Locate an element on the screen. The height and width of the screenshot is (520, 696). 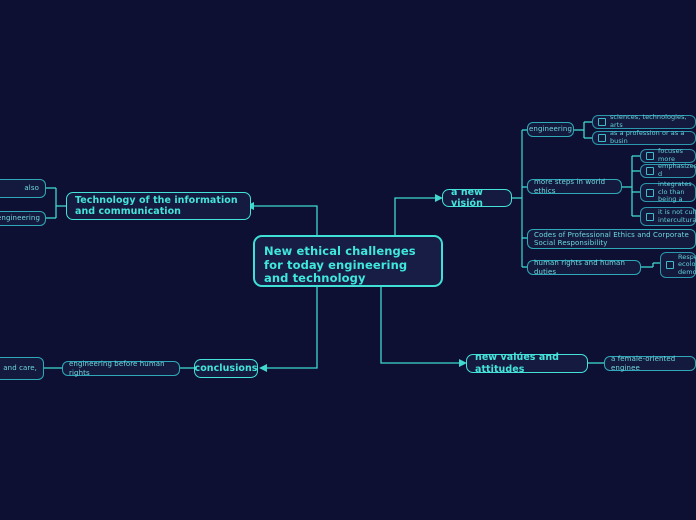
node-more-steps-world-ethics-label: more steps in world ethics is located at coordinates (570, 186).